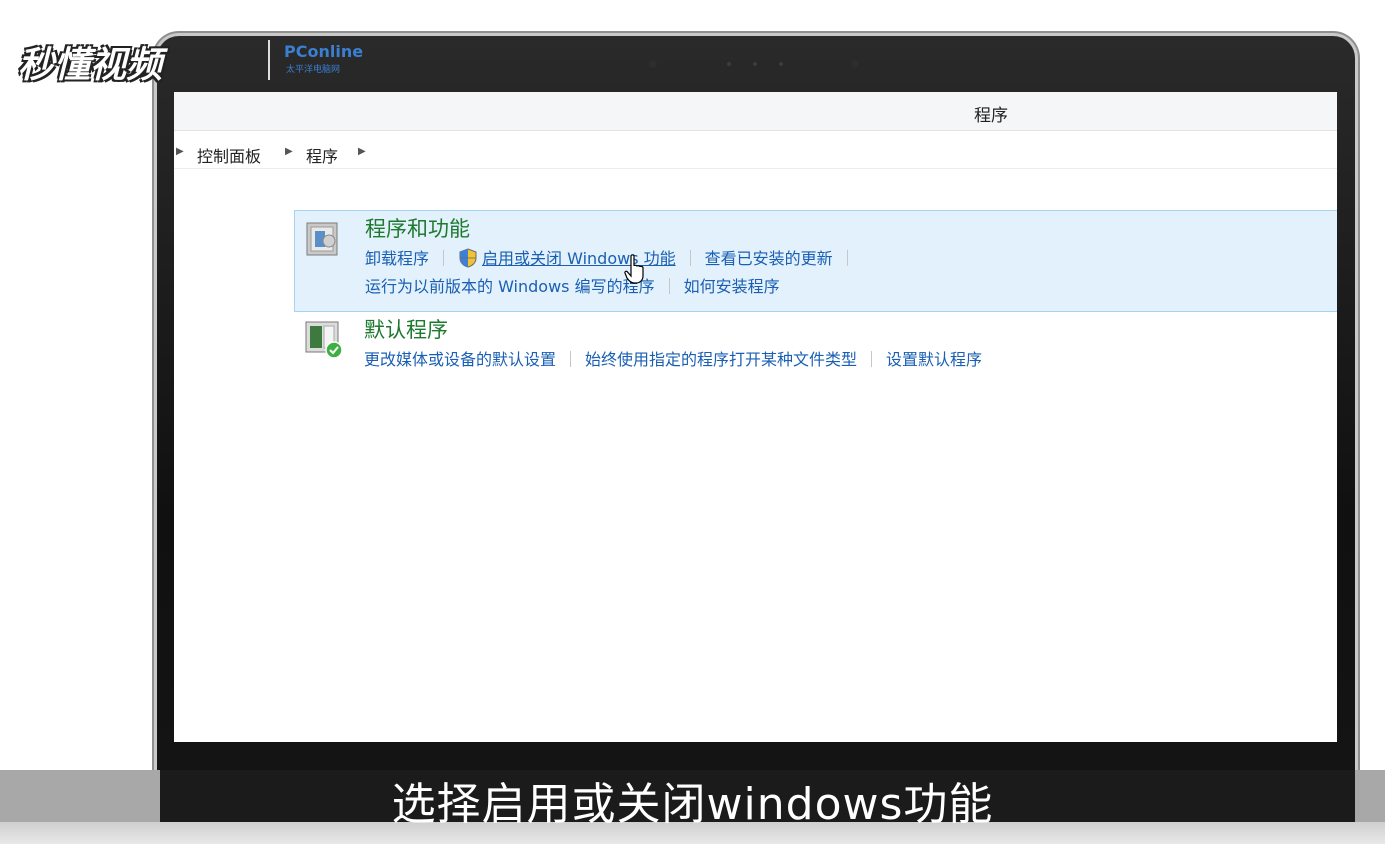  What do you see at coordinates (324, 51) in the screenshot?
I see `watermark-logo: PConline` at bounding box center [324, 51].